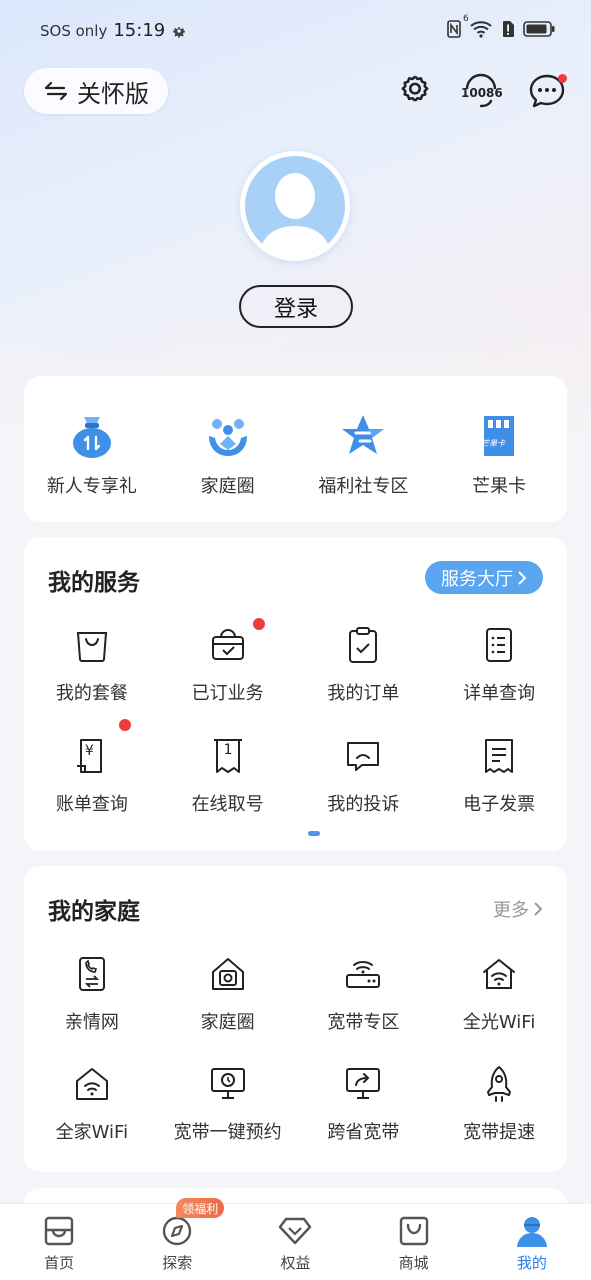 The width and height of the screenshot is (591, 1280). What do you see at coordinates (228, 676) in the screenshot?
I see `service-subscribed: 已订业务` at bounding box center [228, 676].